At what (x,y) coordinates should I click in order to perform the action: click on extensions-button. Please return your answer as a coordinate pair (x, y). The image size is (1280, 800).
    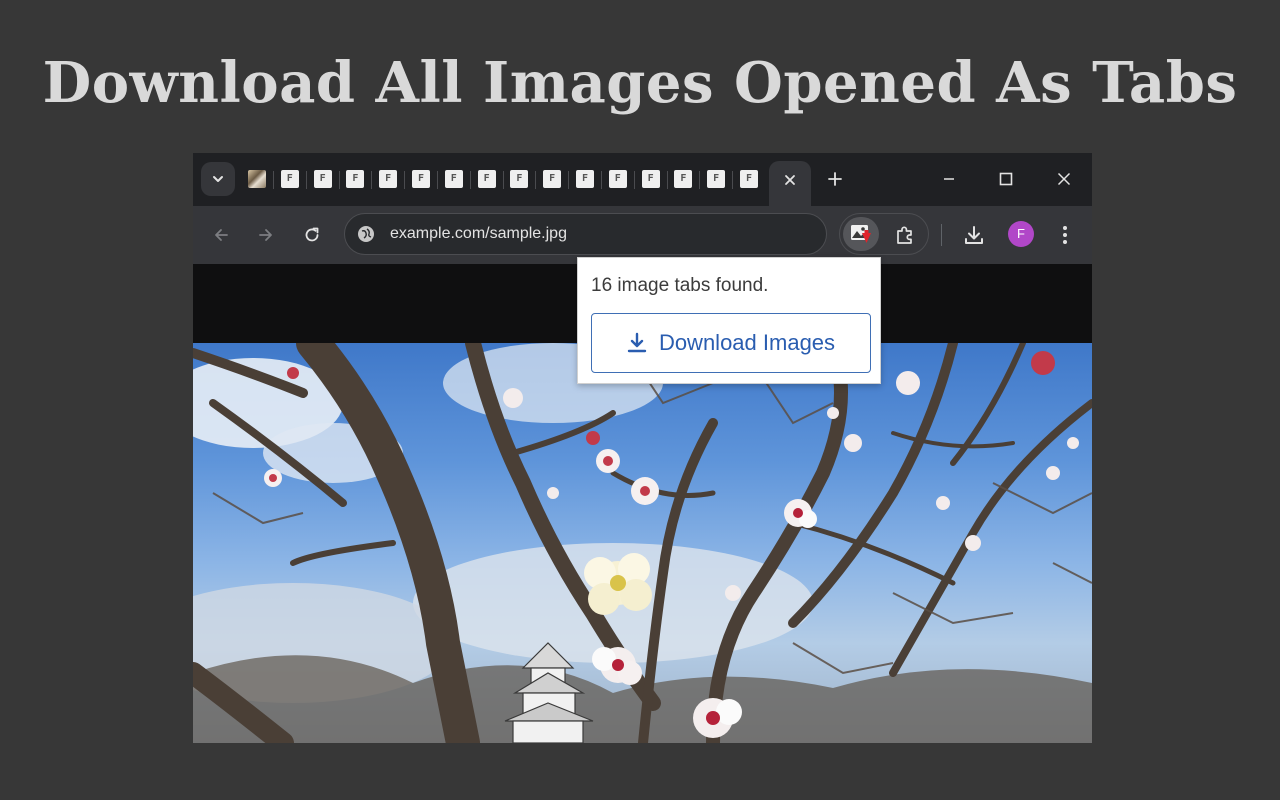
    Looking at the image, I should click on (905, 235).